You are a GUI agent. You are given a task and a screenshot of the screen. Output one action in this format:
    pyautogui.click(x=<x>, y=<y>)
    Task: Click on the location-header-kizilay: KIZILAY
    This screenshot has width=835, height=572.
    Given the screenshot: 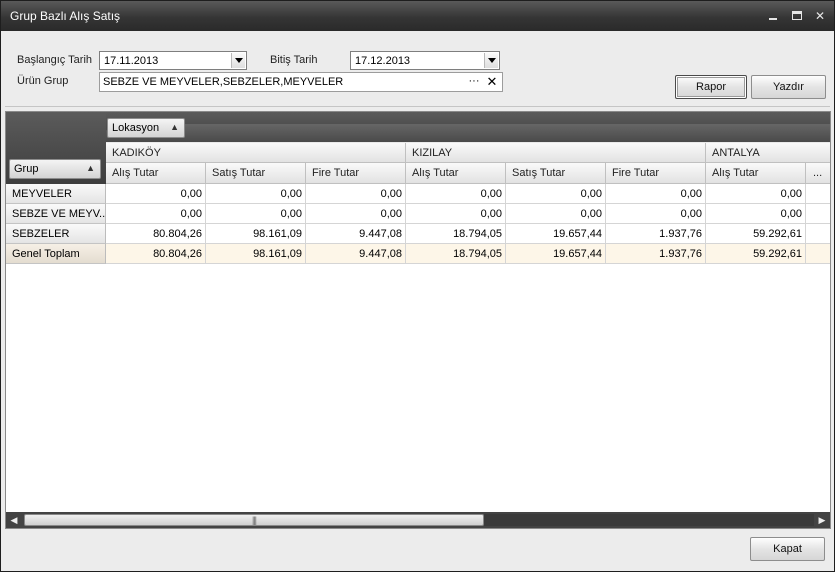 What is the action you would take?
    pyautogui.click(x=556, y=153)
    